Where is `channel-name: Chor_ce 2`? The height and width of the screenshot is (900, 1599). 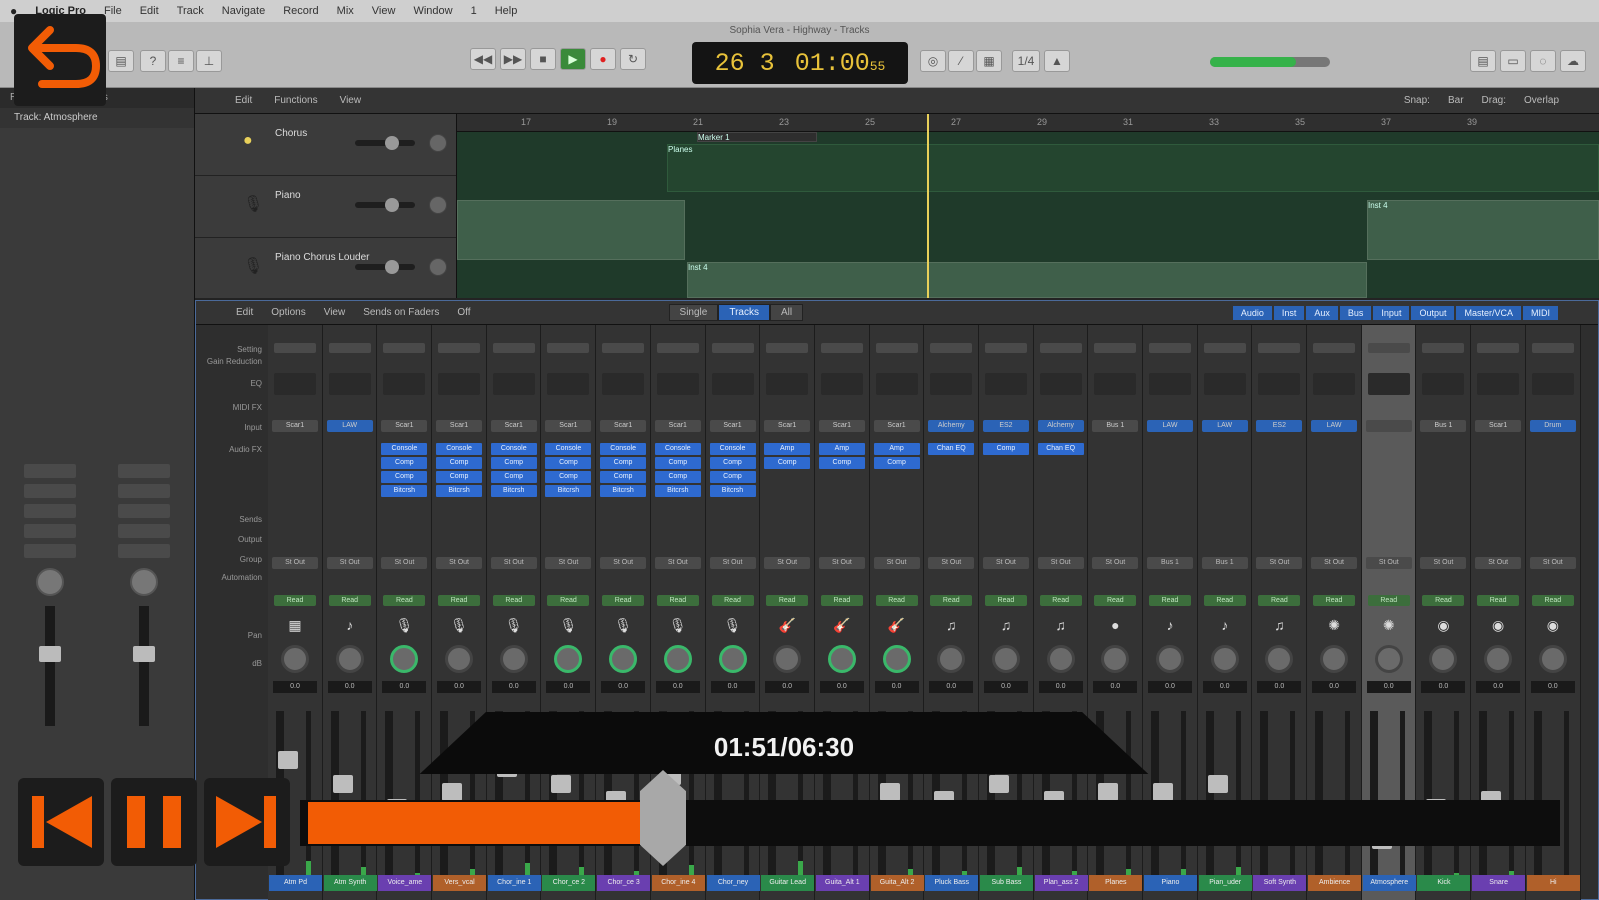
channel-name: Chor_ce 2 is located at coordinates (569, 883).